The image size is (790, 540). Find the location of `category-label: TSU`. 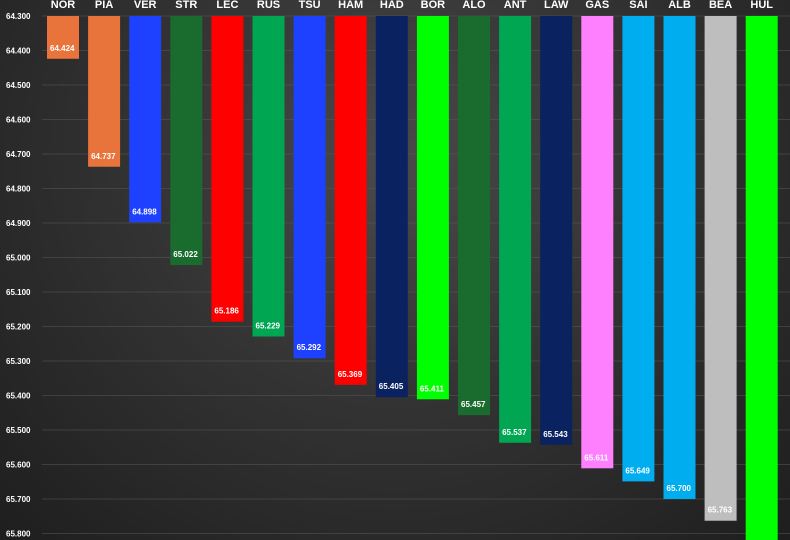

category-label: TSU is located at coordinates (310, 5).